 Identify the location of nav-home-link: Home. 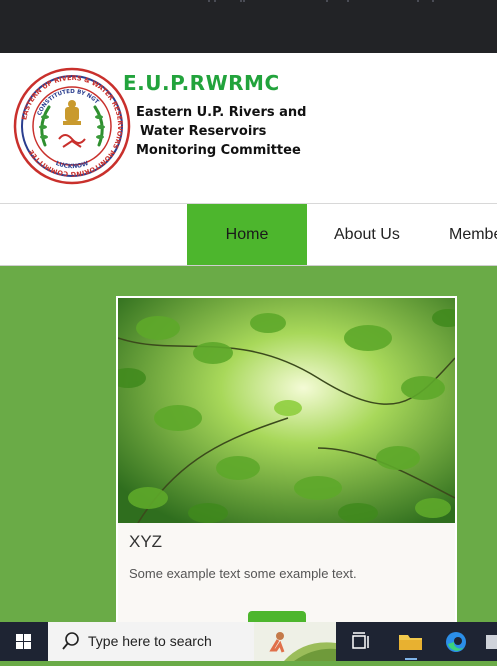
(247, 234).